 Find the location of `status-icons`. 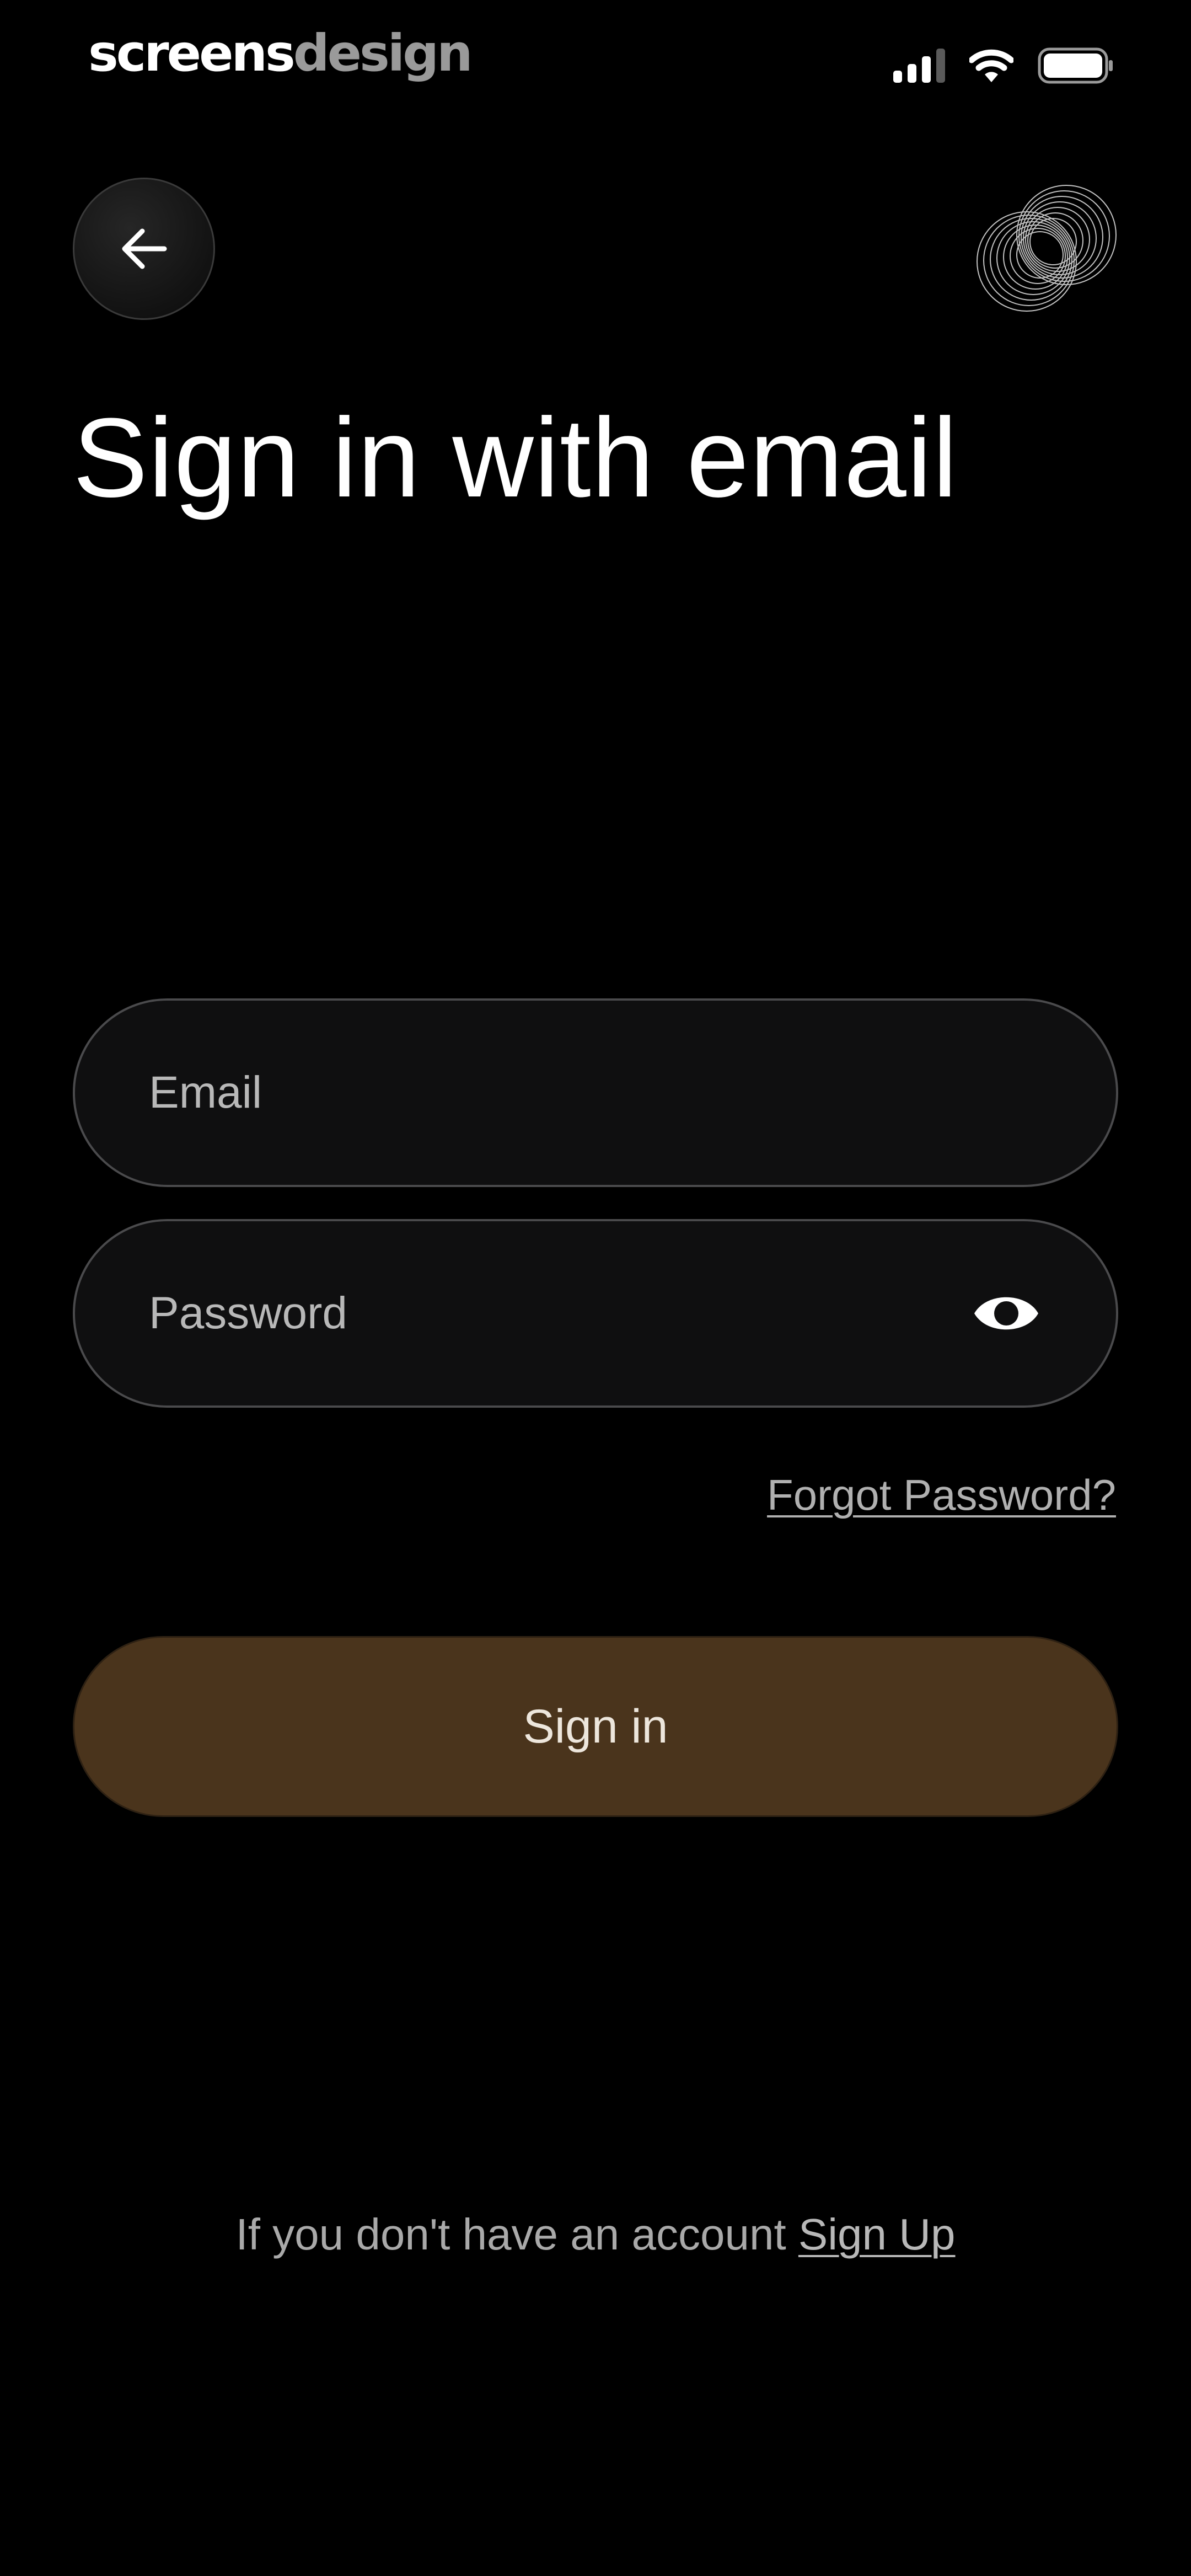

status-icons is located at coordinates (1004, 65).